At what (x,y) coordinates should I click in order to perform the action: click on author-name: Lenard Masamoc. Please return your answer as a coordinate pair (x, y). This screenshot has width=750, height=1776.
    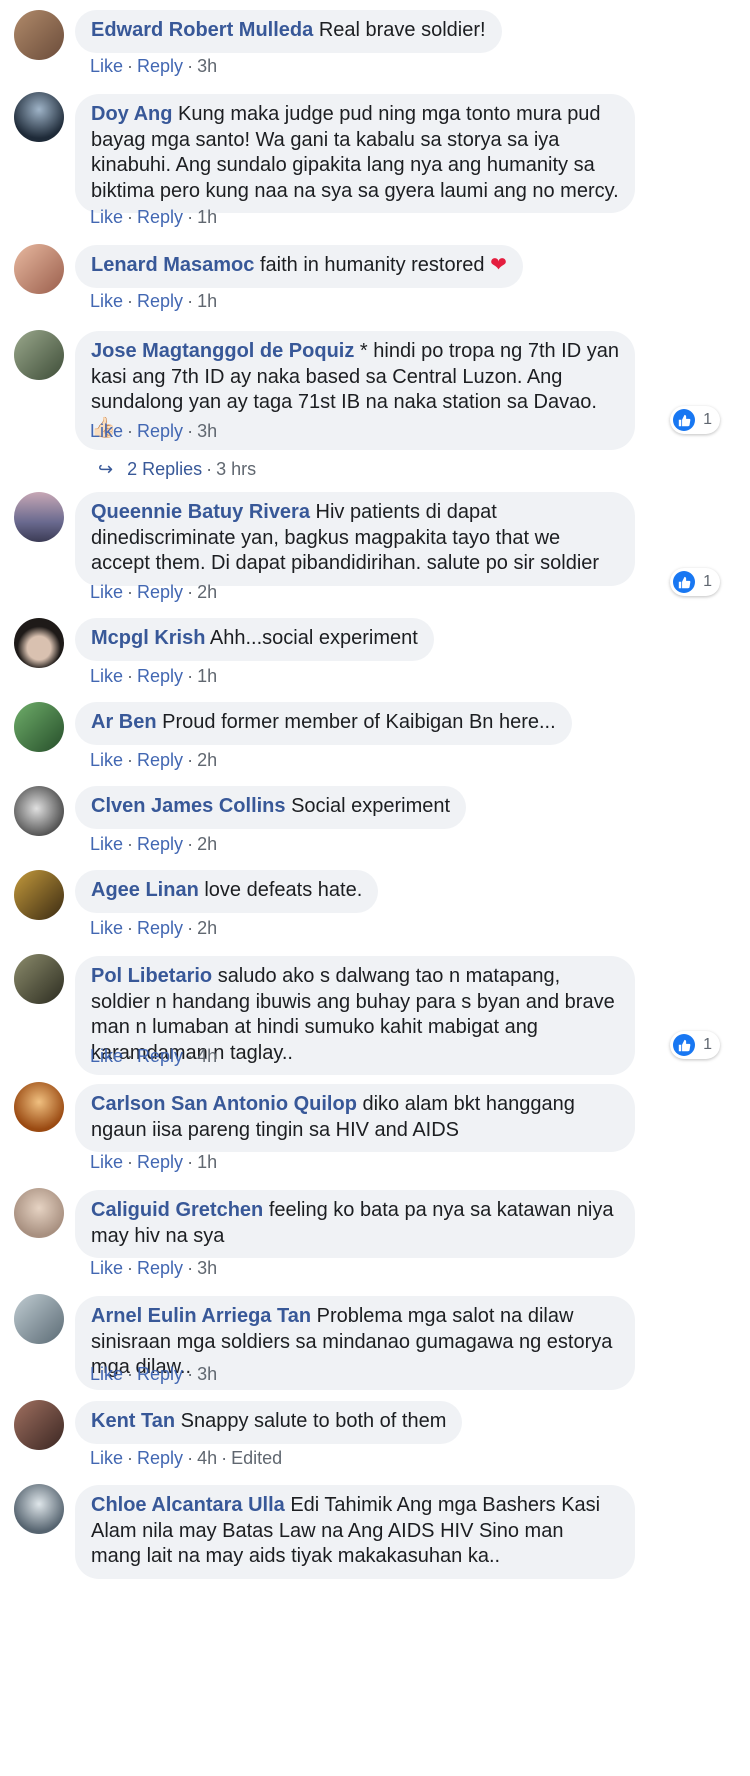
    Looking at the image, I should click on (172, 265).